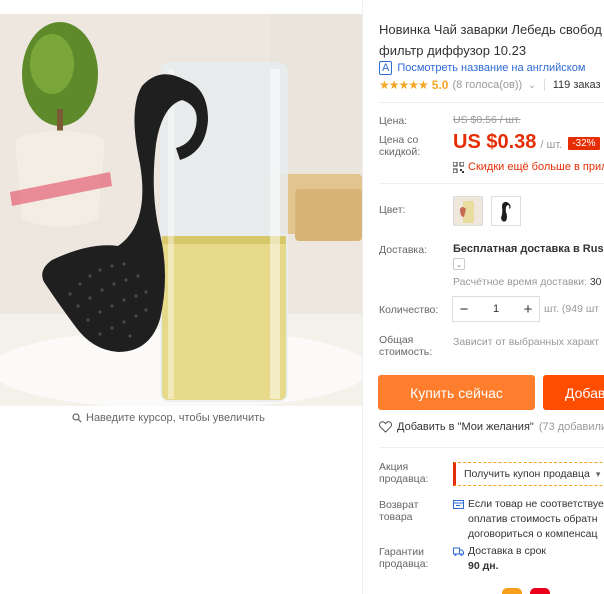  I want to click on discount-badge: -32%, so click(584, 143).